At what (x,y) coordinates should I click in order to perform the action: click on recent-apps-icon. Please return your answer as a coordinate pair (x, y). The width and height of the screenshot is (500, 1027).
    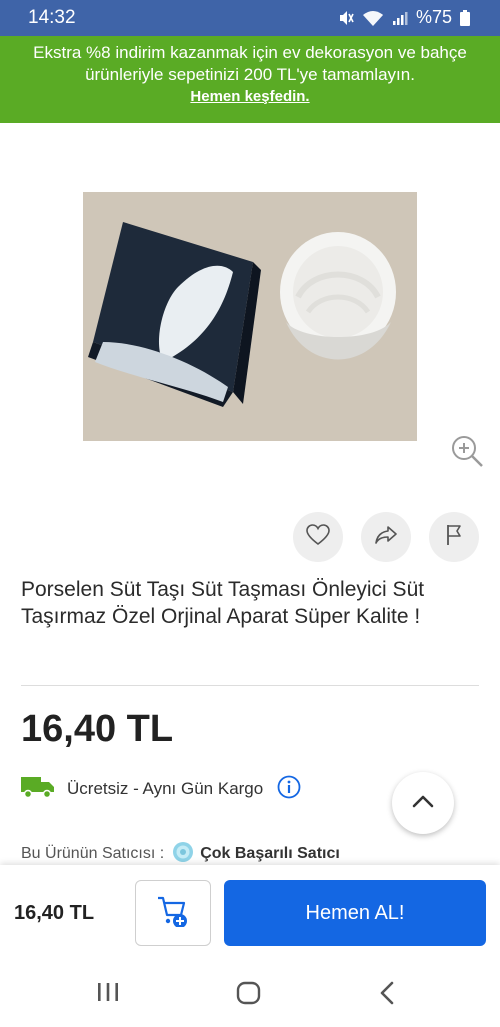
    Looking at the image, I should click on (108, 994).